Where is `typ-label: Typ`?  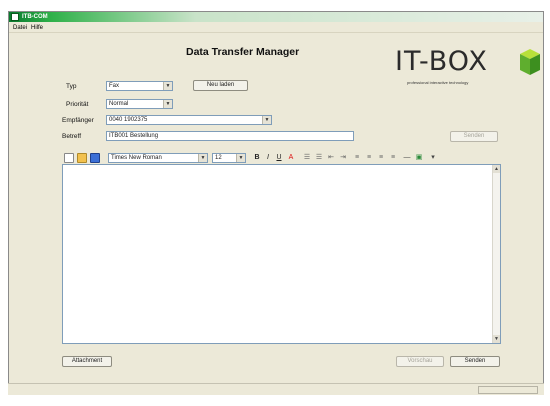 typ-label: Typ is located at coordinates (71, 86).